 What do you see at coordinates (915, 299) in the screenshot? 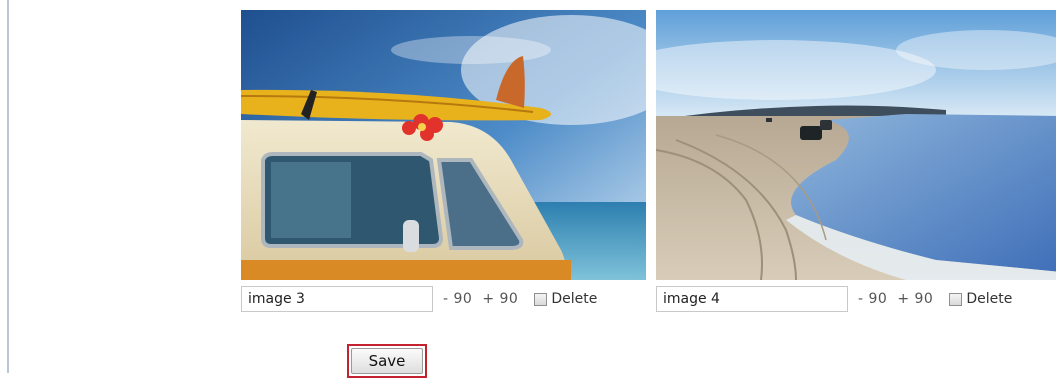
I see `image-4-rotate-right-link: + 90` at bounding box center [915, 299].